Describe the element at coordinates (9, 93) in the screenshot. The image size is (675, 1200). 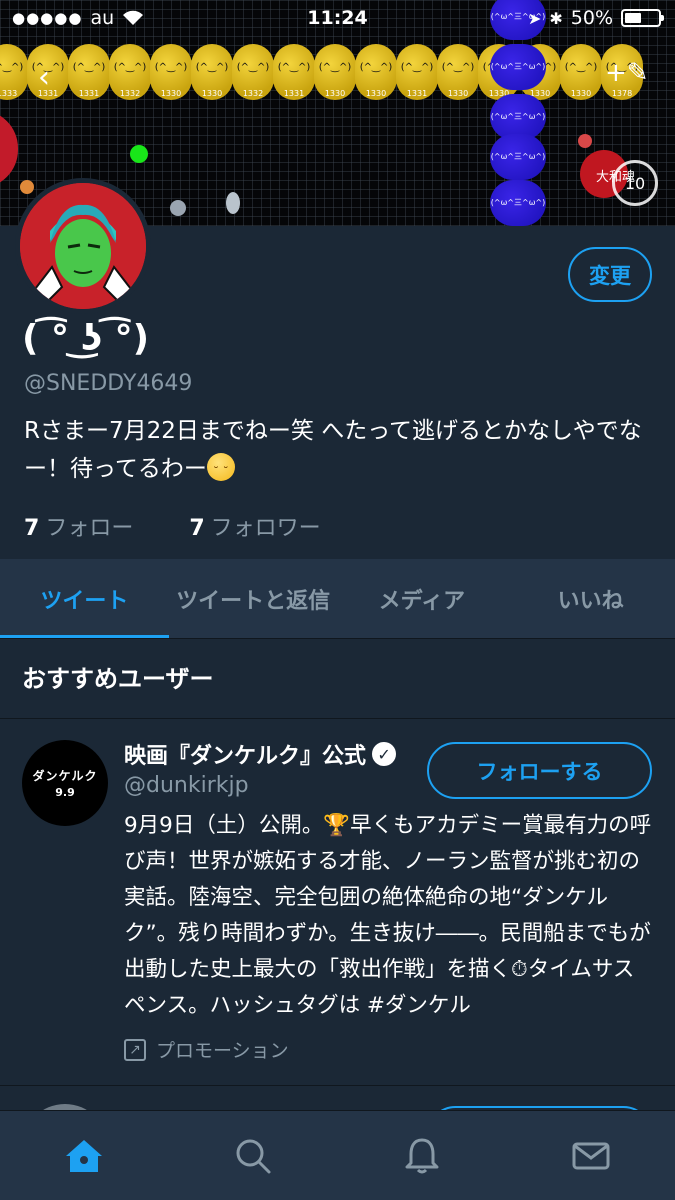
I see `snake-coin-score: 1333` at that location.